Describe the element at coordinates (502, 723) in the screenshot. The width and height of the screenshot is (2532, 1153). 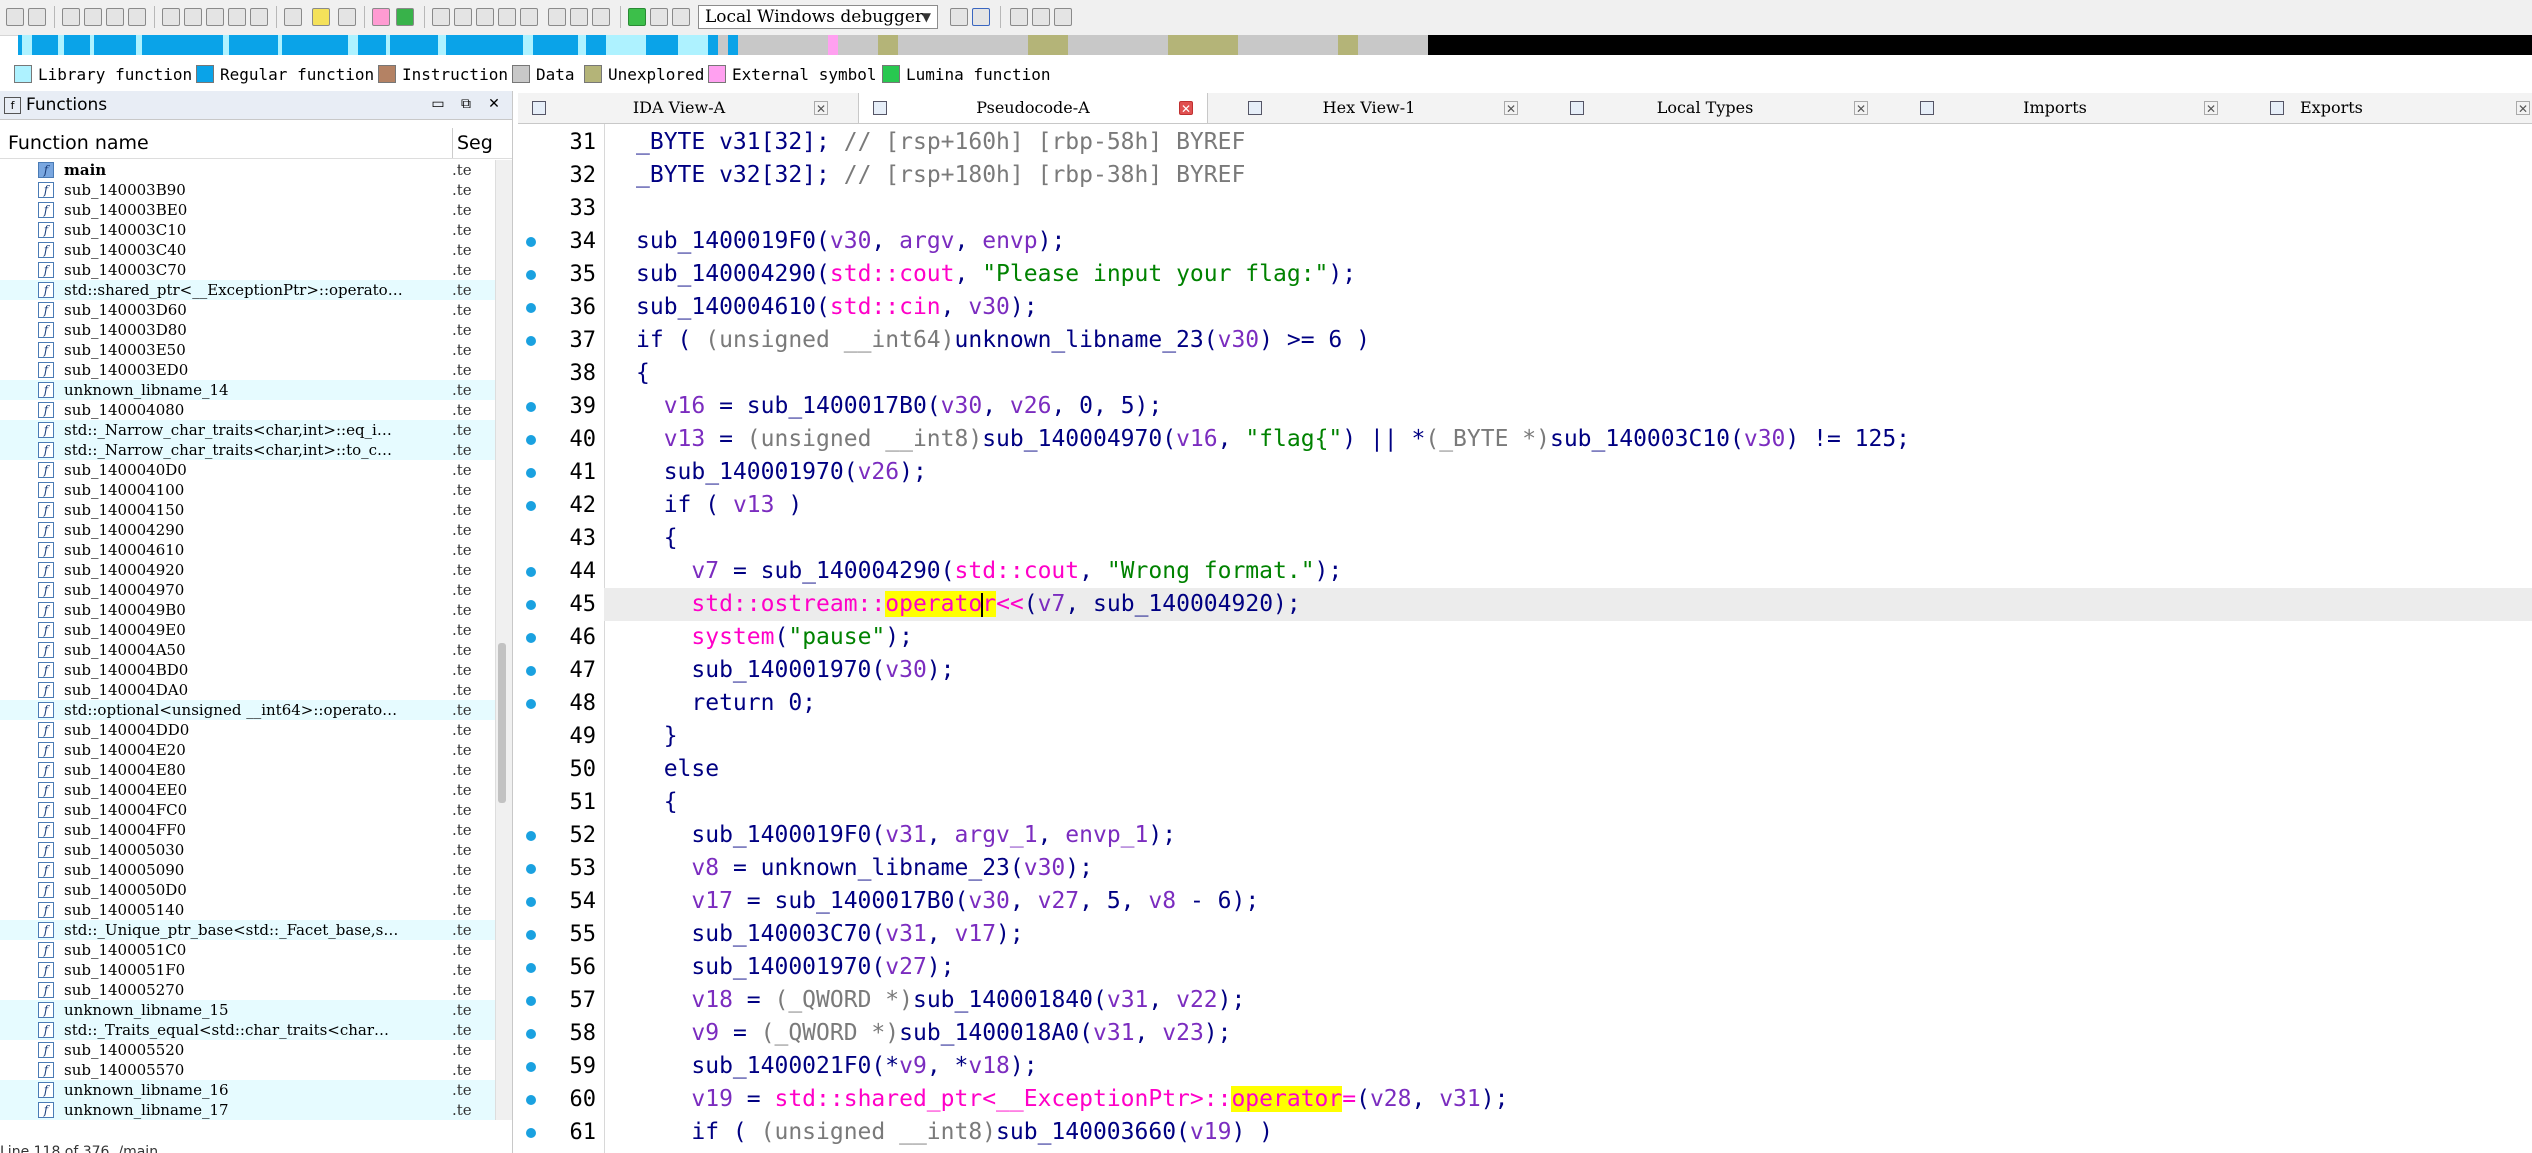
I see `functions-scrollbar-thumb` at that location.